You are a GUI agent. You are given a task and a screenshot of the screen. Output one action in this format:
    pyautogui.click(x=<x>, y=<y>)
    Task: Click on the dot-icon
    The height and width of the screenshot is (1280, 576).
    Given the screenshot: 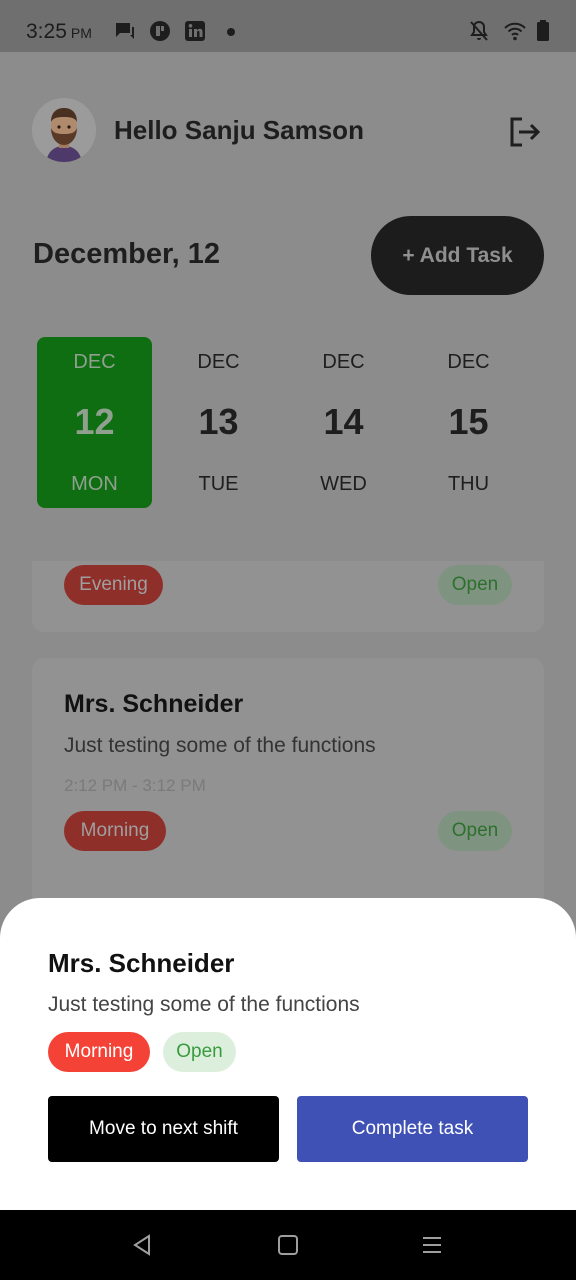 What is the action you would take?
    pyautogui.click(x=231, y=32)
    